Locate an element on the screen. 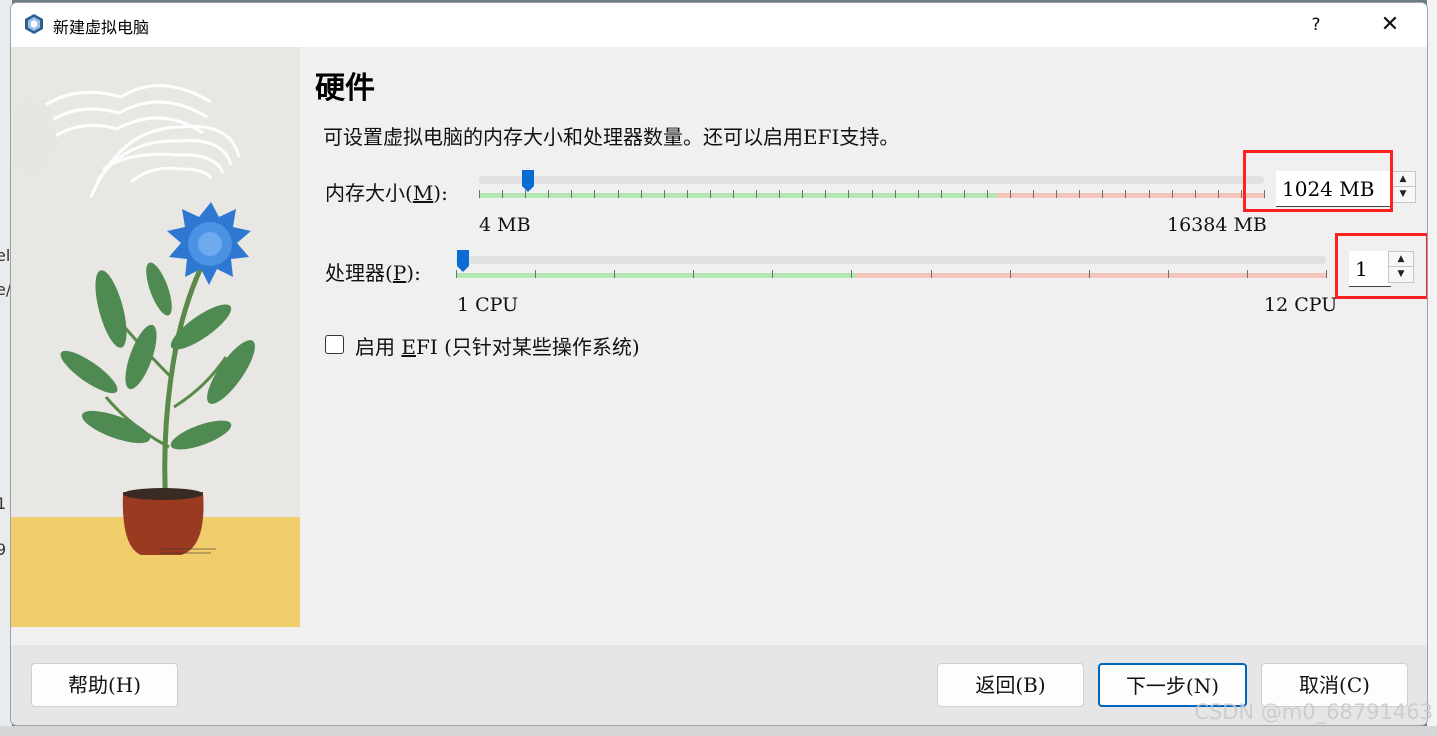 This screenshot has width=1437, height=736. csdn-watermark: CSDN @m0_68791463 is located at coordinates (1313, 712).